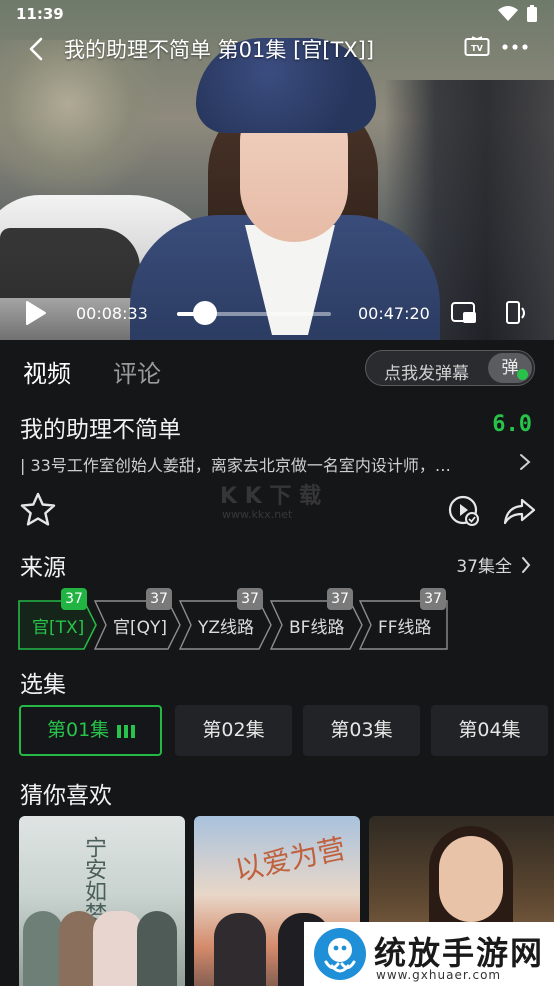  I want to click on video-background, so click(85, 120).